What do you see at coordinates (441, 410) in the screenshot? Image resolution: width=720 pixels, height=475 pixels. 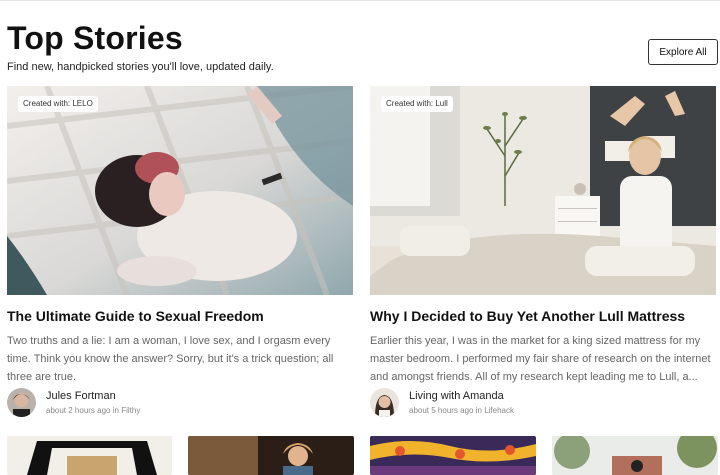 I see `story-time: about 5 hours ago` at bounding box center [441, 410].